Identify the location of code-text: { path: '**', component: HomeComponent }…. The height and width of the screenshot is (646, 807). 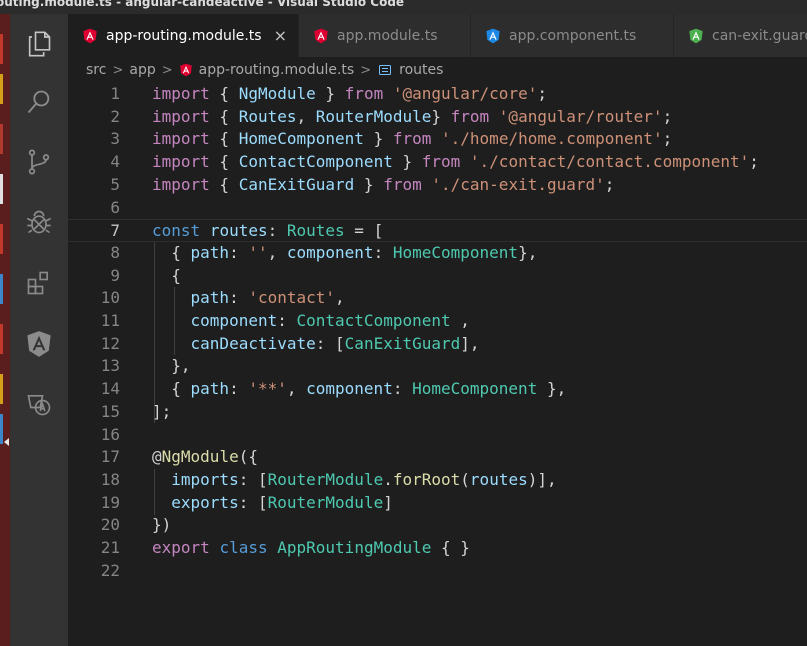
(359, 389).